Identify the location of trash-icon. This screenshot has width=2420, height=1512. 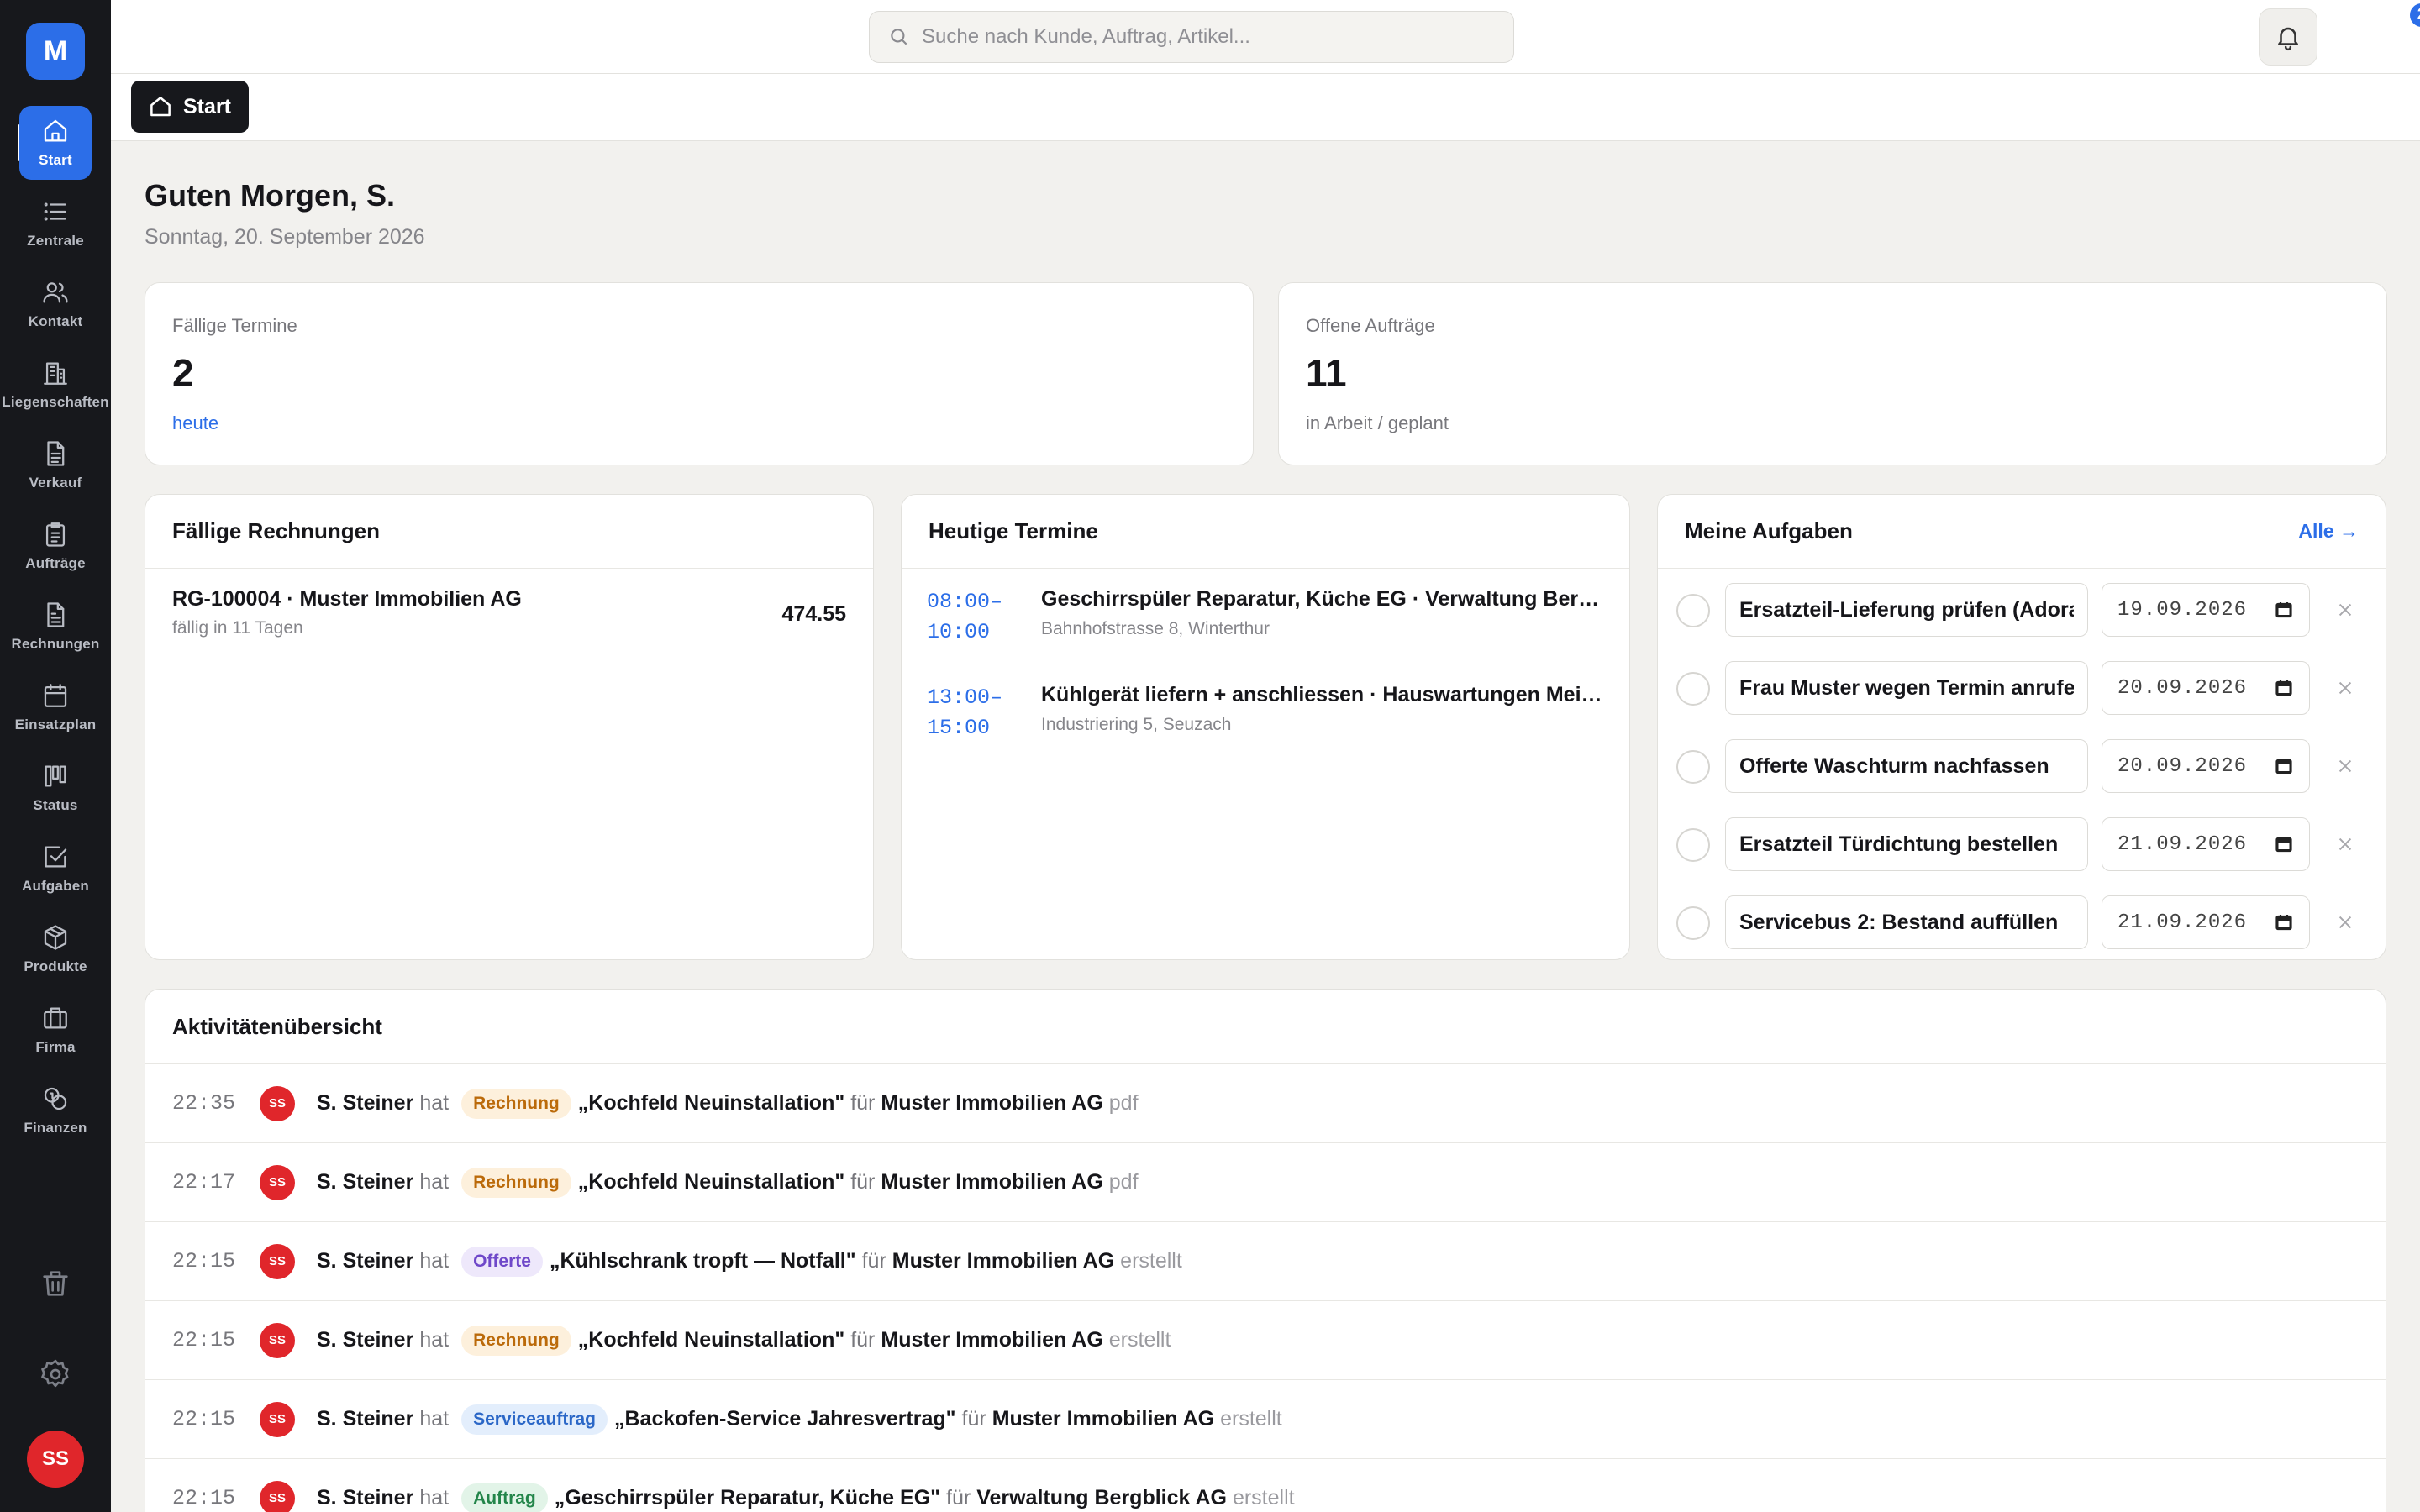
(55, 1283).